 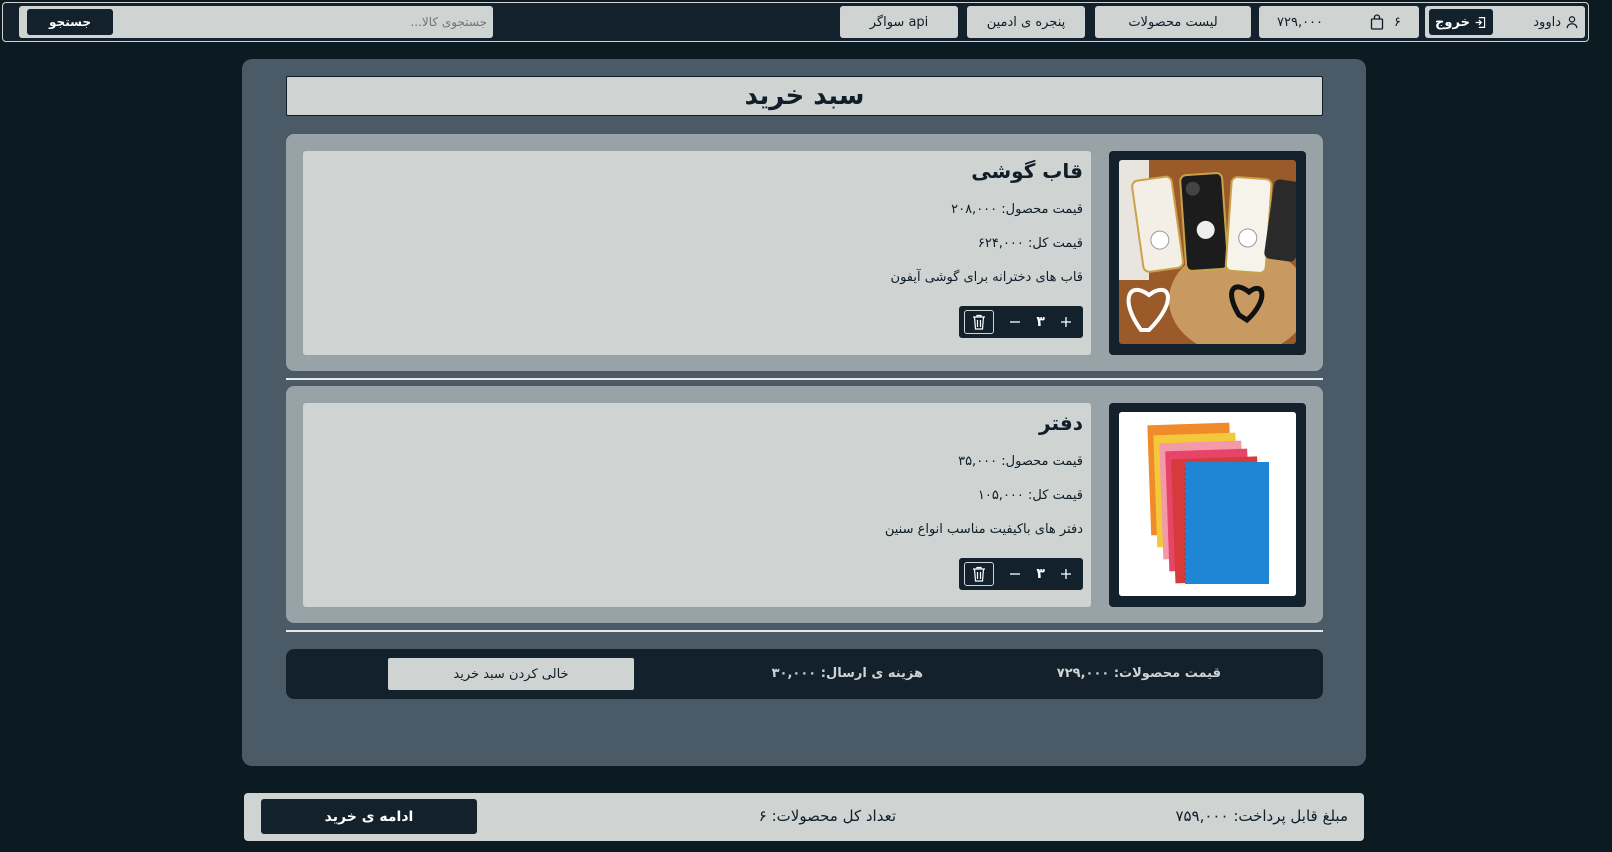 What do you see at coordinates (1061, 423) in the screenshot?
I see `product-name: دفتر` at bounding box center [1061, 423].